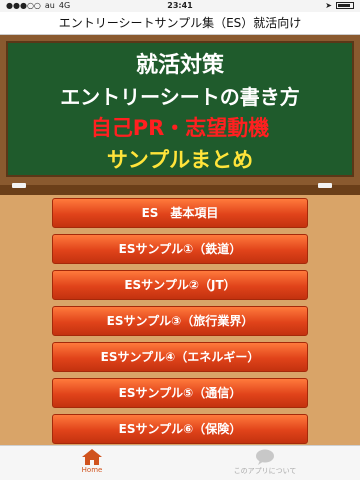  I want to click on menu-item-telecom: ESサンプル⑤（通信）, so click(180, 393).